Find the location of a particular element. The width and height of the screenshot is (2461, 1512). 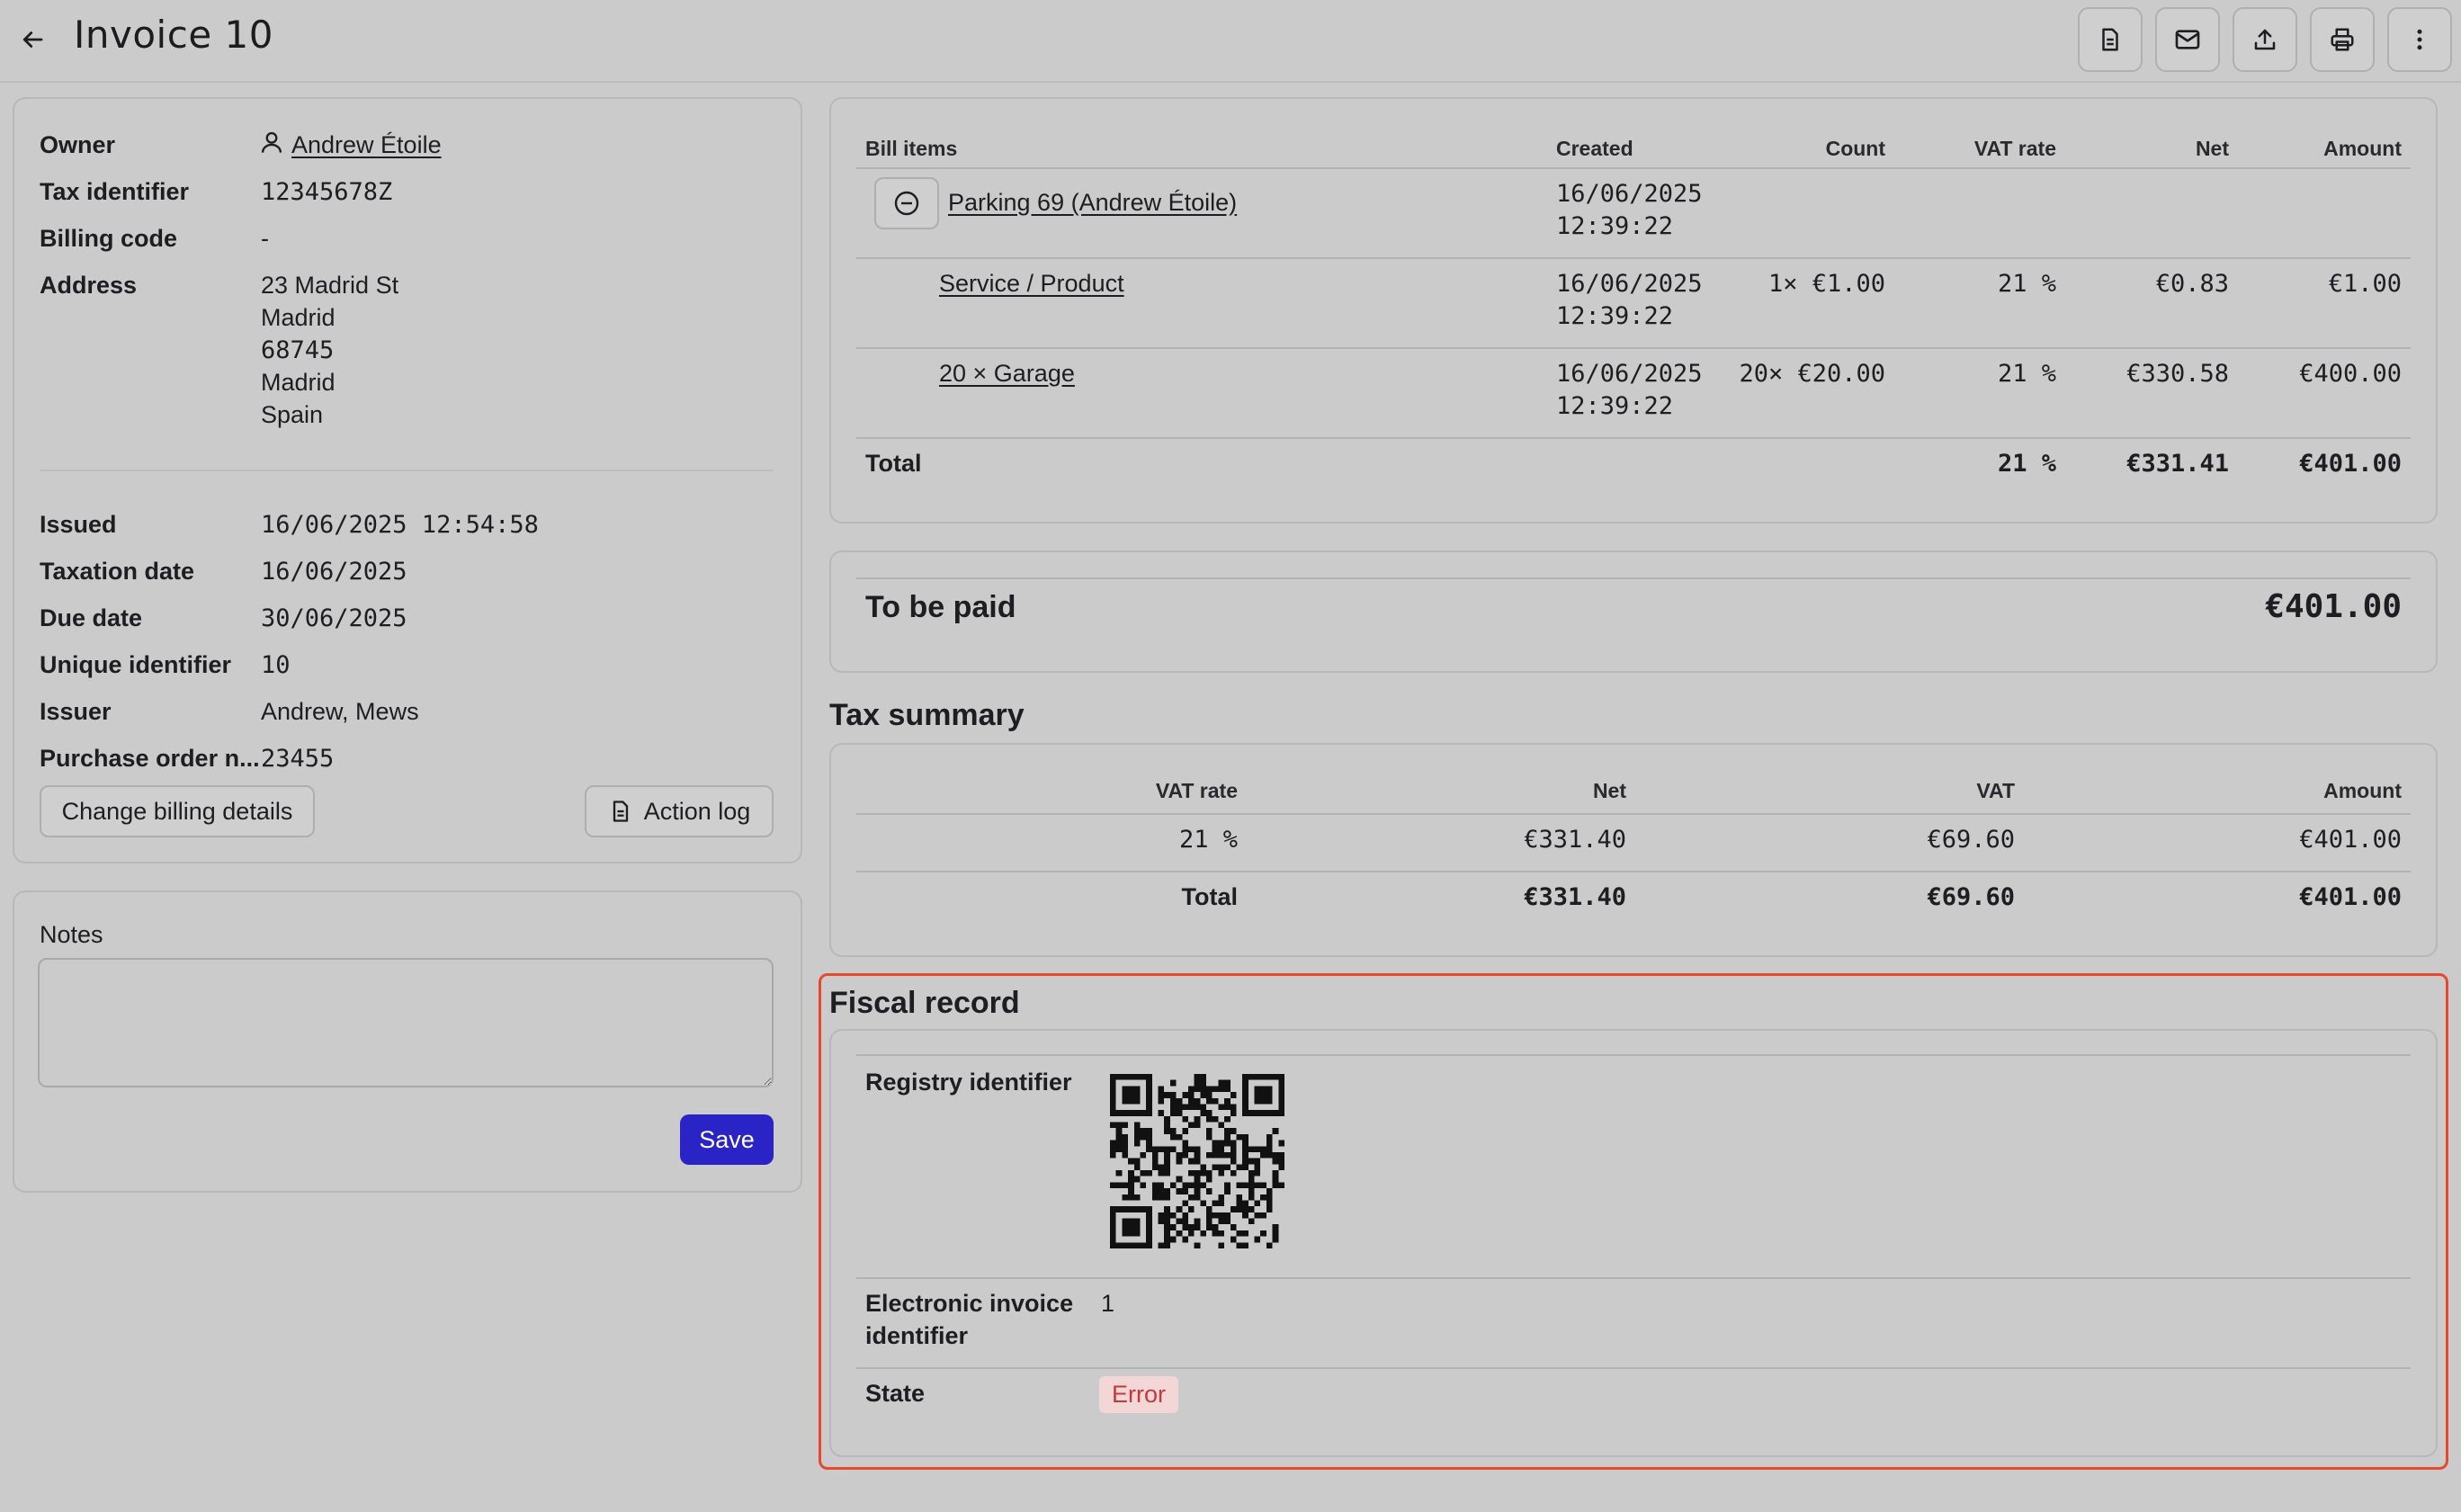

qr-code is located at coordinates (1197, 1161).